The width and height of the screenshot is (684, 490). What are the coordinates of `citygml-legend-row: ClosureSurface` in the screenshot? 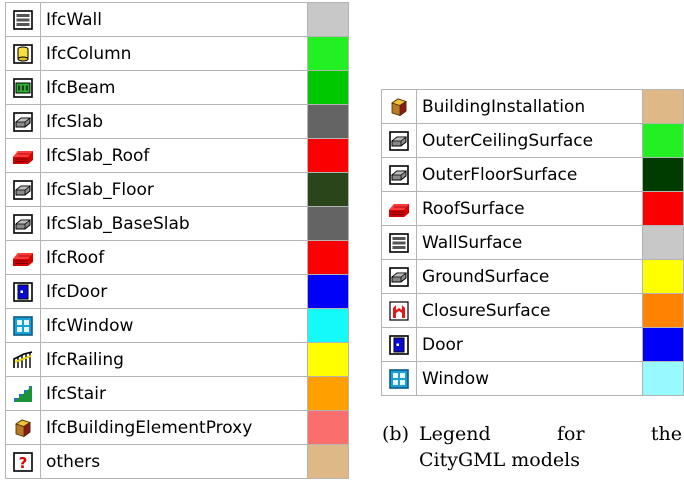 It's located at (532, 310).